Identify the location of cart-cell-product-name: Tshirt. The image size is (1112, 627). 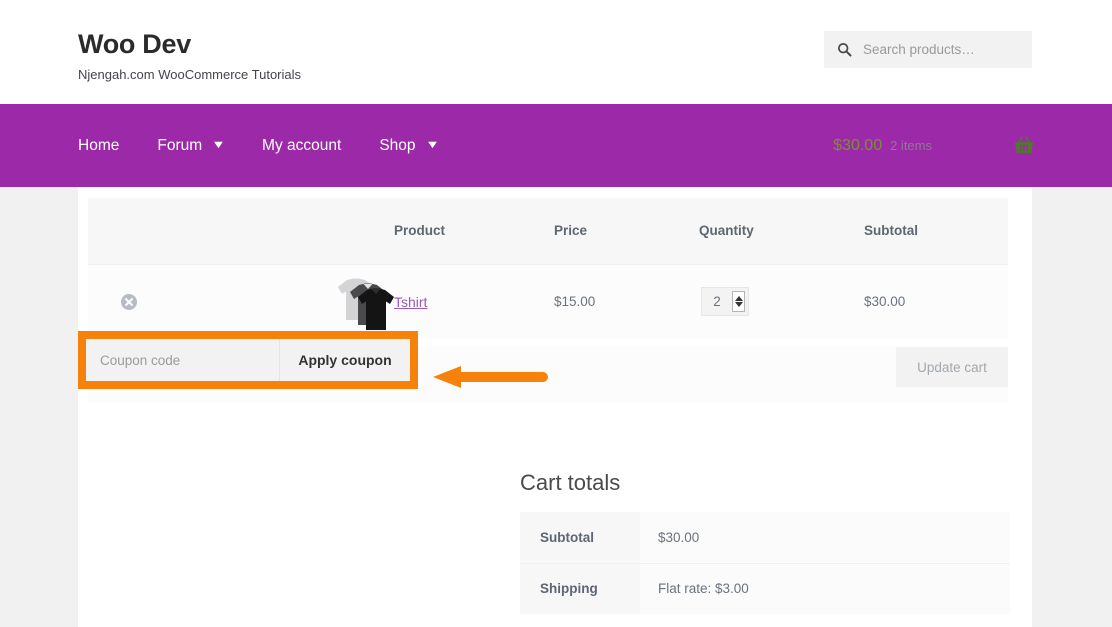
(474, 301).